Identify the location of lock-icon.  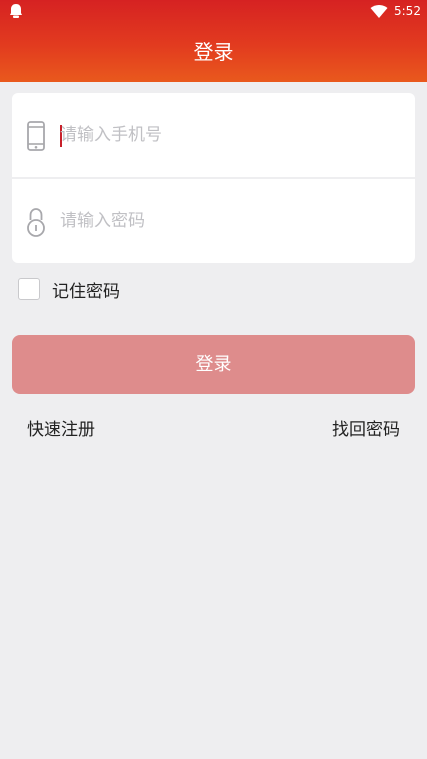
(36, 222).